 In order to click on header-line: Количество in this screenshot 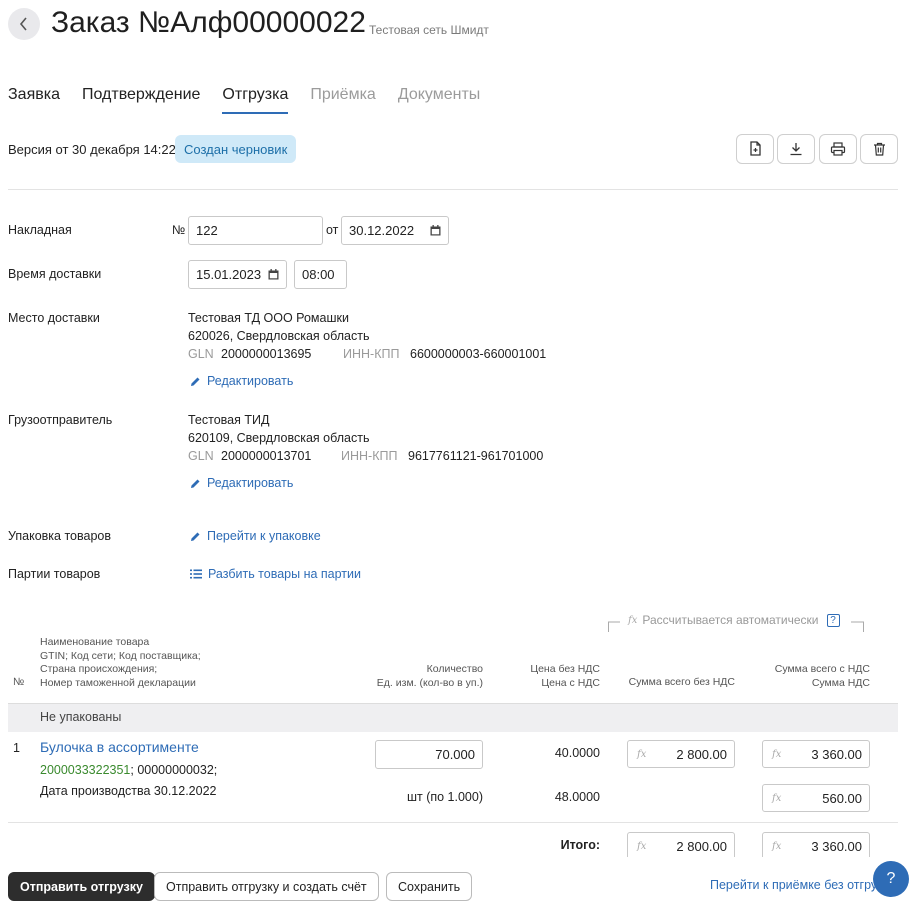, I will do `click(454, 669)`.